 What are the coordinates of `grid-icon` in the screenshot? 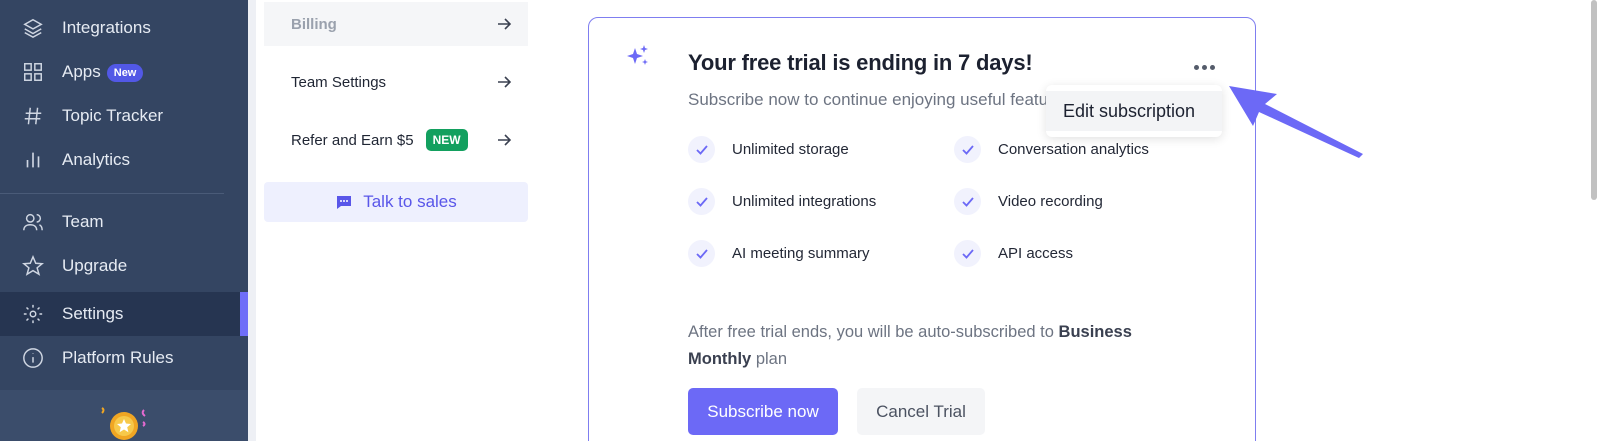 It's located at (33, 72).